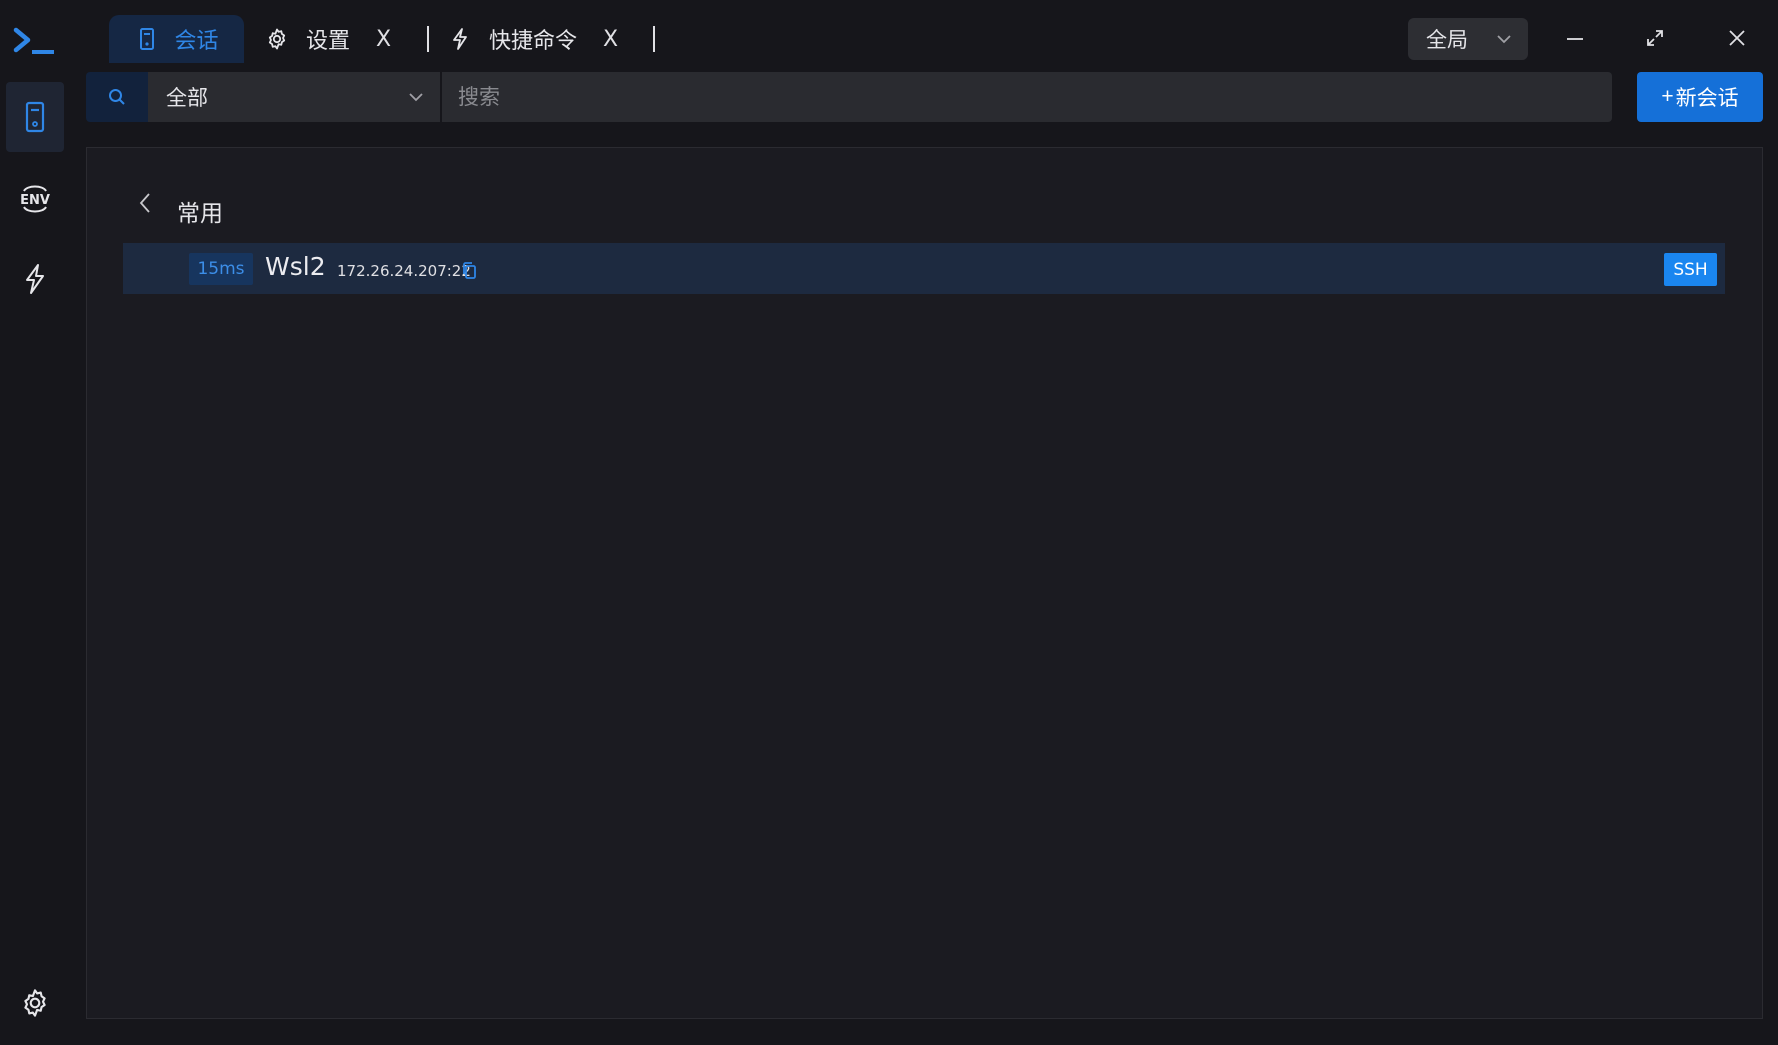 This screenshot has width=1778, height=1045. I want to click on sidebar-item-env: ENV, so click(35, 199).